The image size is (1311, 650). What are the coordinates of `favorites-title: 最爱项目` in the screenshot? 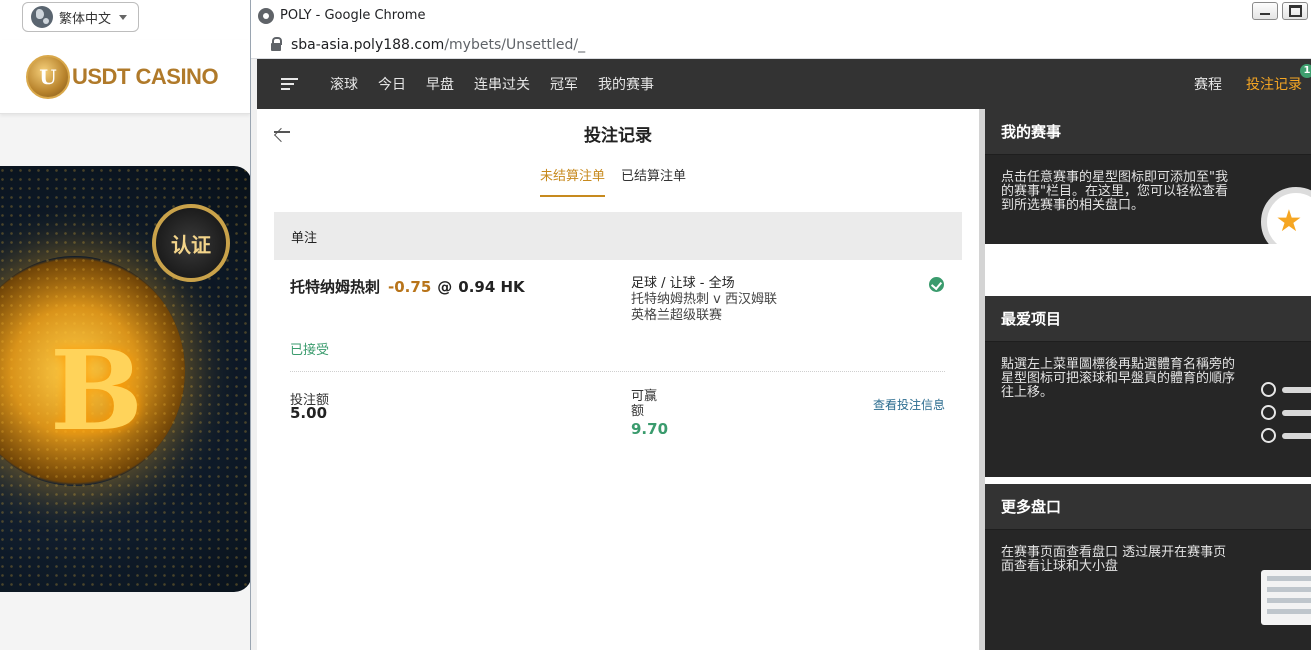 It's located at (1148, 319).